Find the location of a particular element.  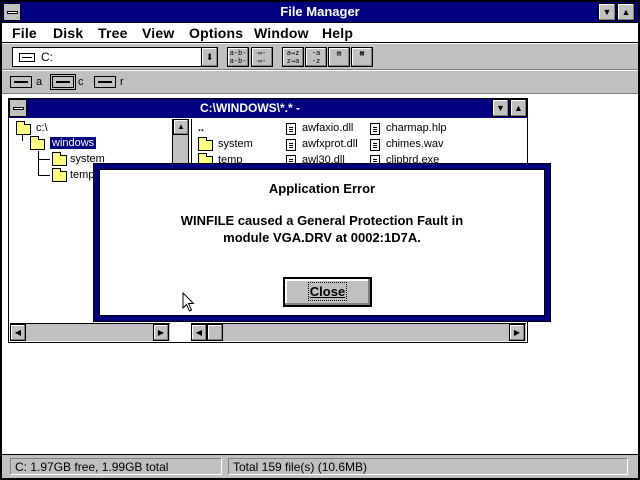

file-item: system is located at coordinates (238, 144).